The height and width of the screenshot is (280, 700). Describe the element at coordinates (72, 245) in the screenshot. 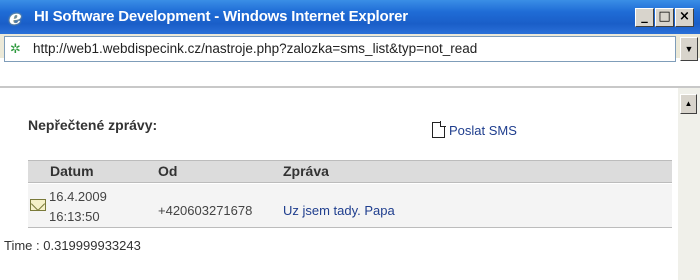

I see `render-time: Time : 0.319999933243` at that location.